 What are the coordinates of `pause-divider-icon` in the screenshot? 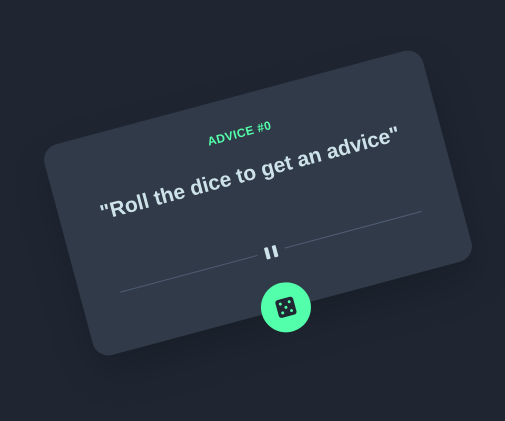 It's located at (271, 252).